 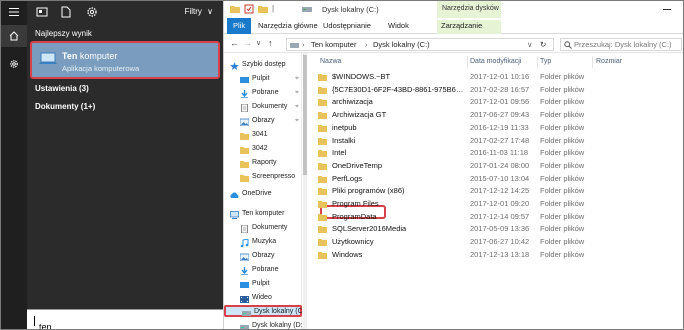 What do you see at coordinates (543, 44) in the screenshot?
I see `refresh-icon: ↻` at bounding box center [543, 44].